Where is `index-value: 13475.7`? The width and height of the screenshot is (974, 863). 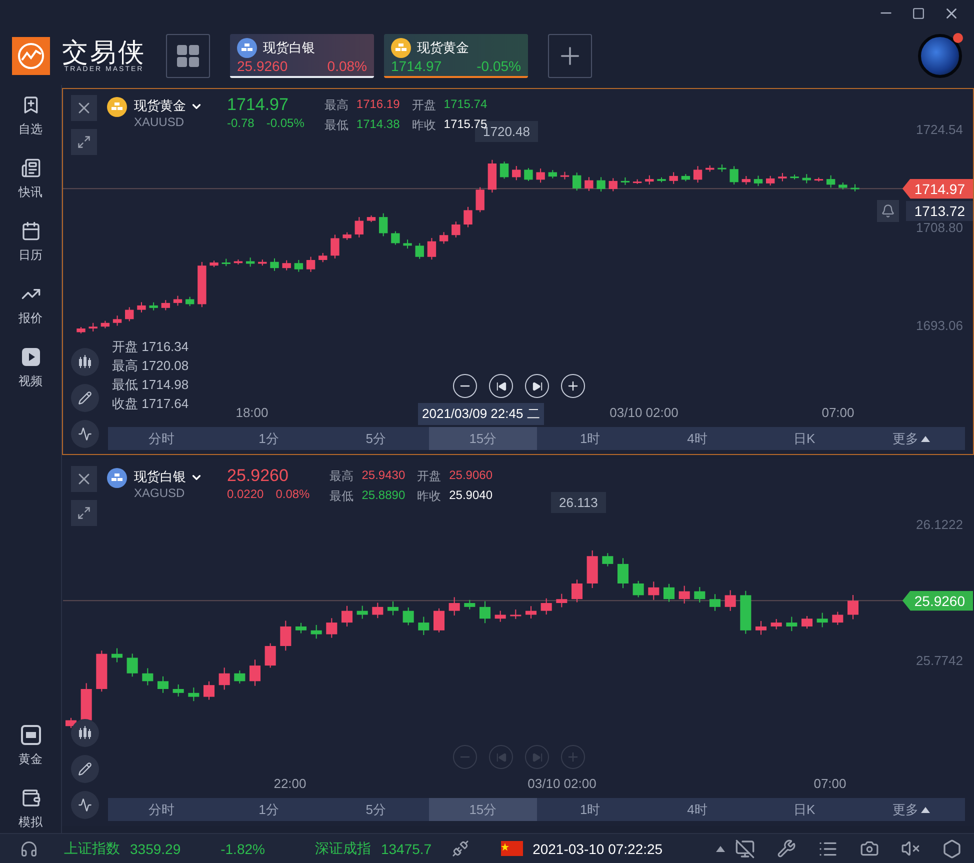
index-value: 13475.7 is located at coordinates (406, 848).